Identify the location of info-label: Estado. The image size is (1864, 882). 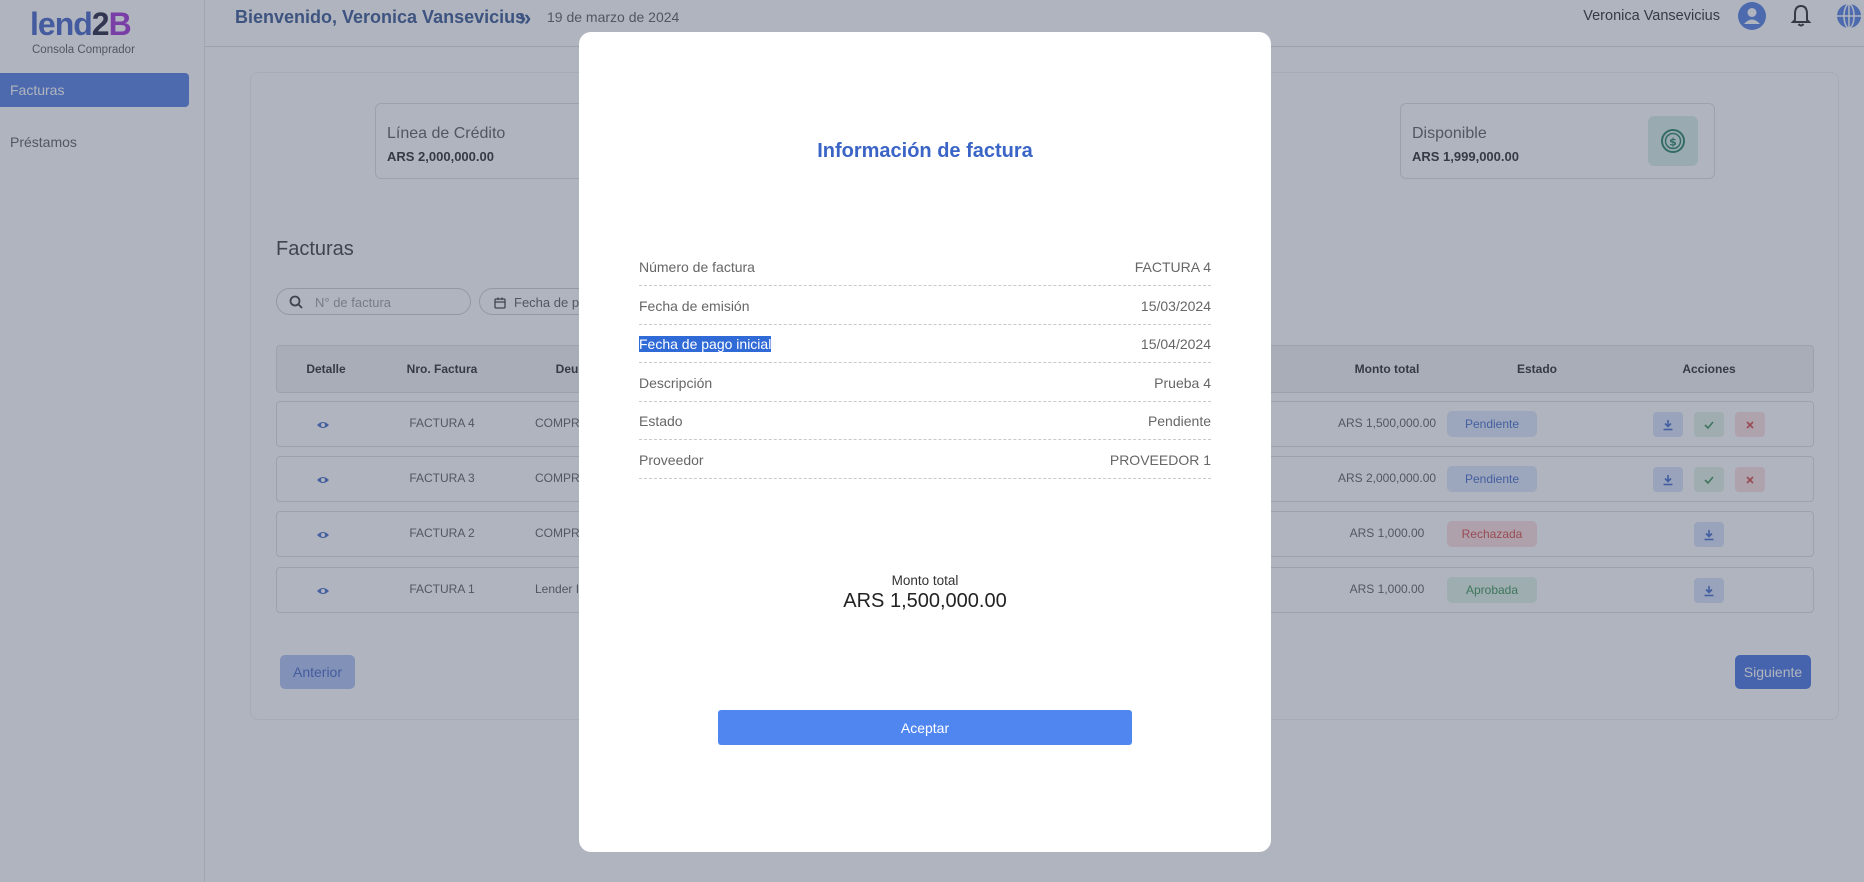
(661, 421).